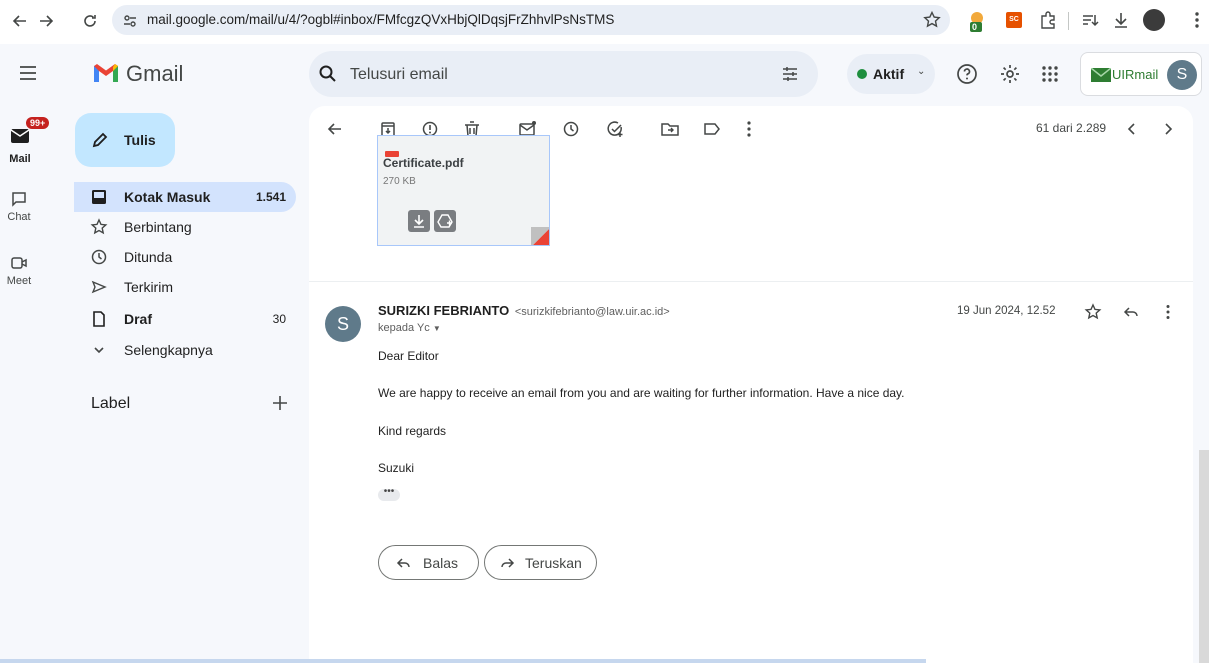 The width and height of the screenshot is (1209, 663). Describe the element at coordinates (168, 350) in the screenshot. I see `sidebar-item-label: Selengkapnya` at that location.